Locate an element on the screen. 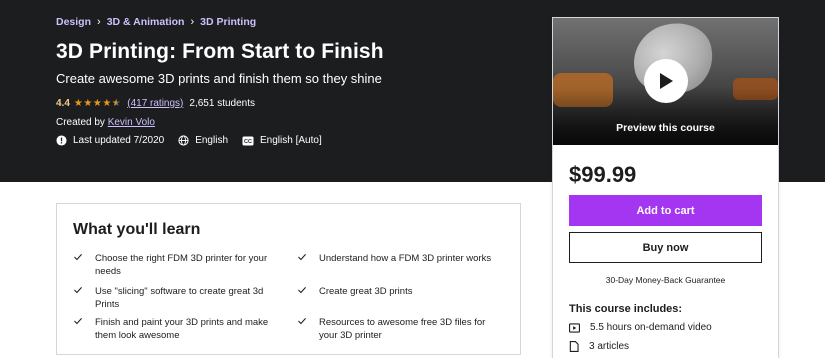 Image resolution: width=825 pixels, height=358 pixels. preview-label: Preview this course is located at coordinates (665, 128).